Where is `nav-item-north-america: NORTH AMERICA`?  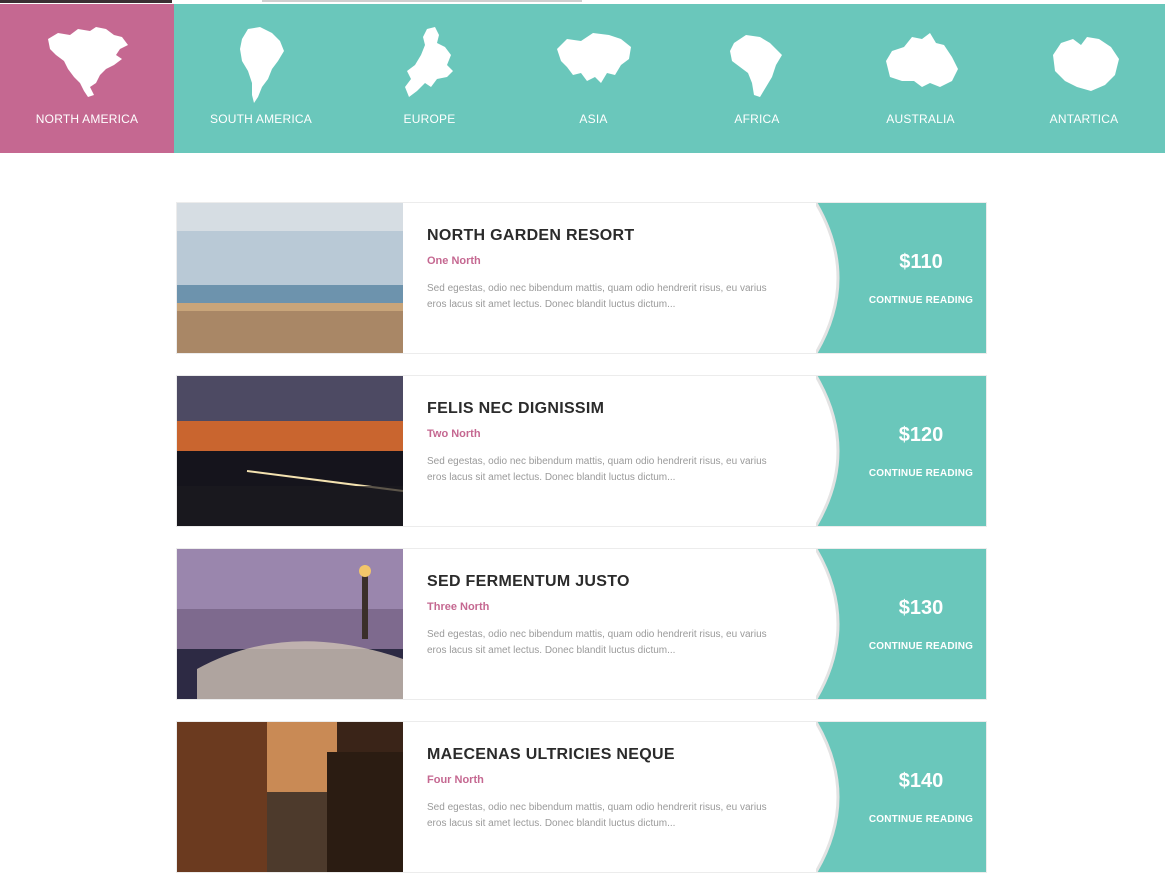
nav-item-north-america: NORTH AMERICA is located at coordinates (87, 78).